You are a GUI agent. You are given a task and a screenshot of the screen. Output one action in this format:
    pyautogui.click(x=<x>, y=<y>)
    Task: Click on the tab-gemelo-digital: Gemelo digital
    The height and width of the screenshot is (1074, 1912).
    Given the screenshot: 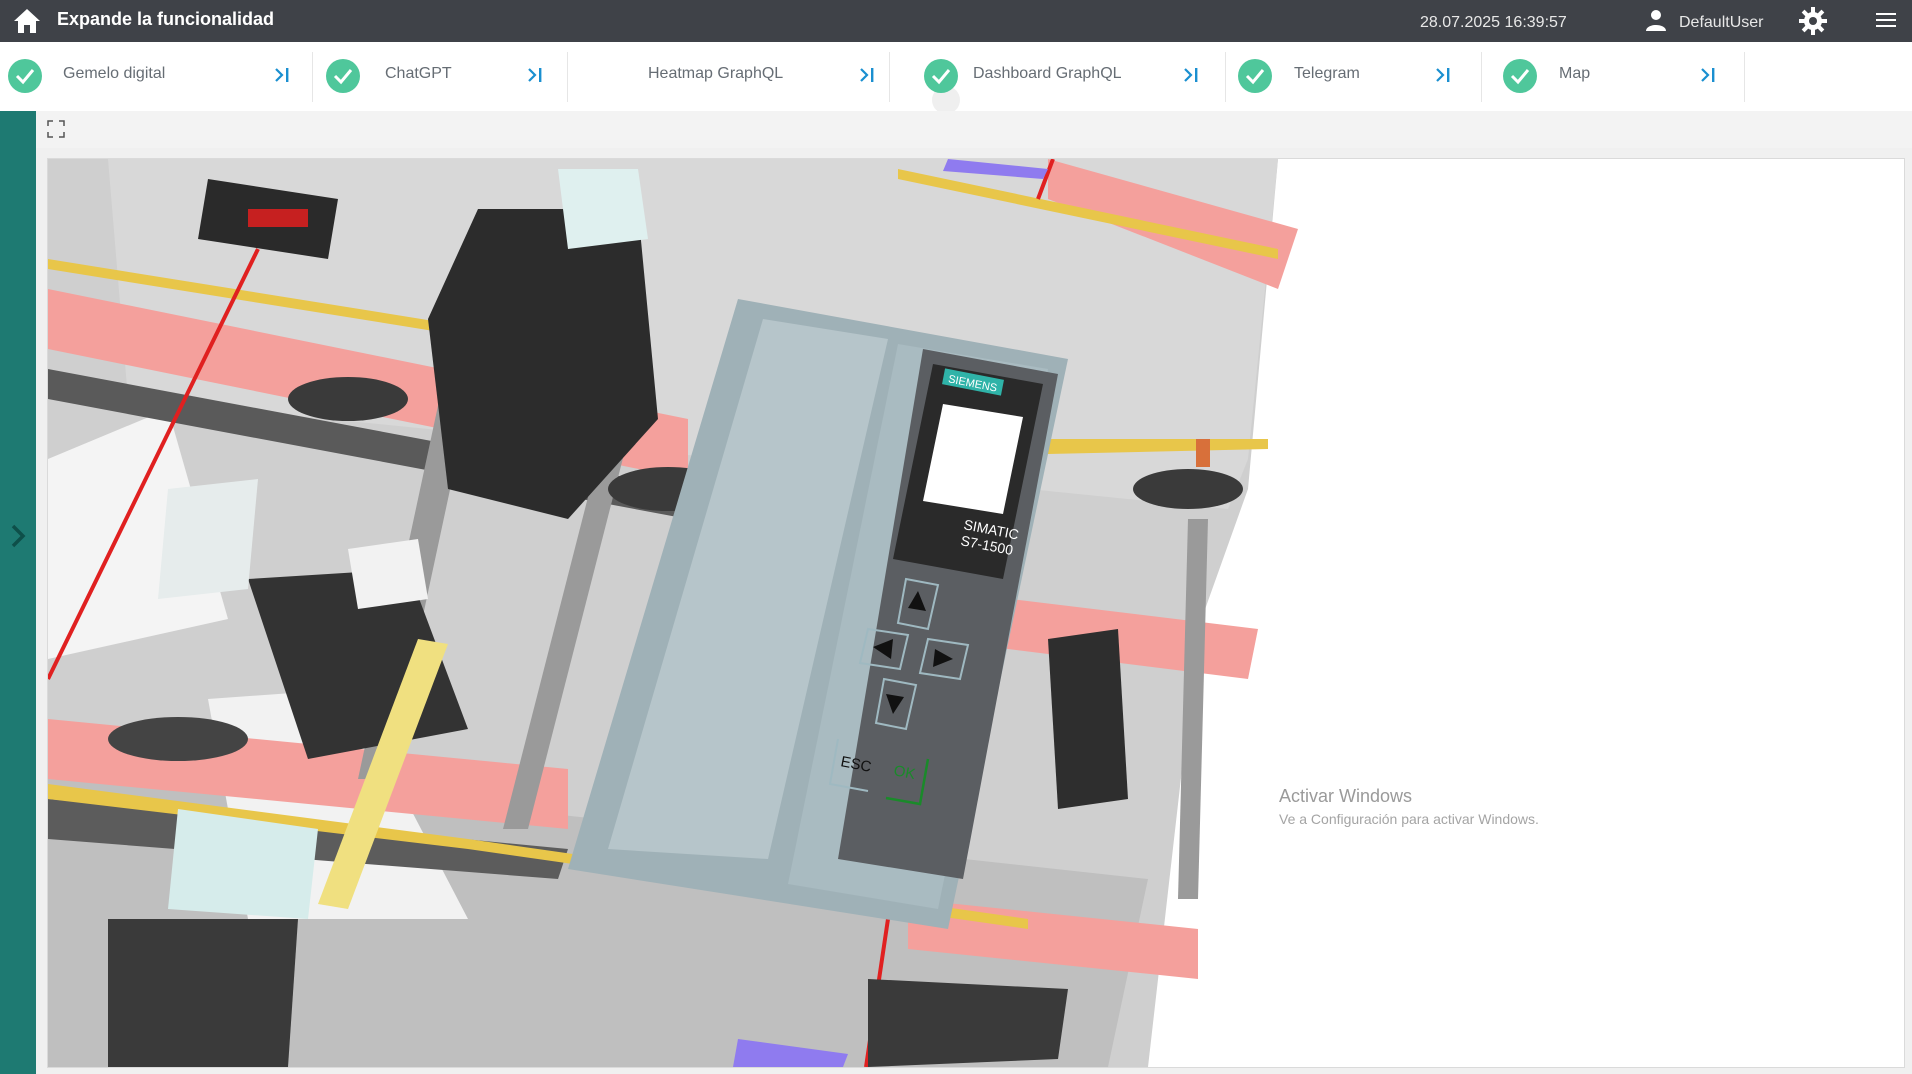 What is the action you would take?
    pyautogui.click(x=156, y=76)
    